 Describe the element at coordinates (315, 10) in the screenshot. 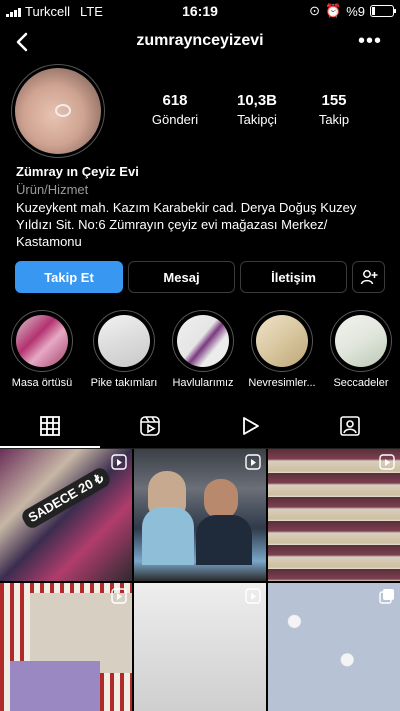

I see `orientation-lock-icon: ⊙` at that location.